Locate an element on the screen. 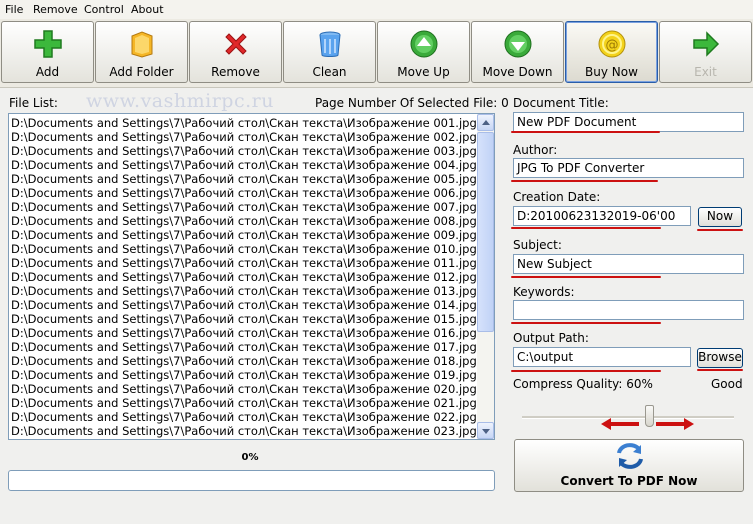 The height and width of the screenshot is (524, 753). subject-label: Subject: is located at coordinates (537, 245).